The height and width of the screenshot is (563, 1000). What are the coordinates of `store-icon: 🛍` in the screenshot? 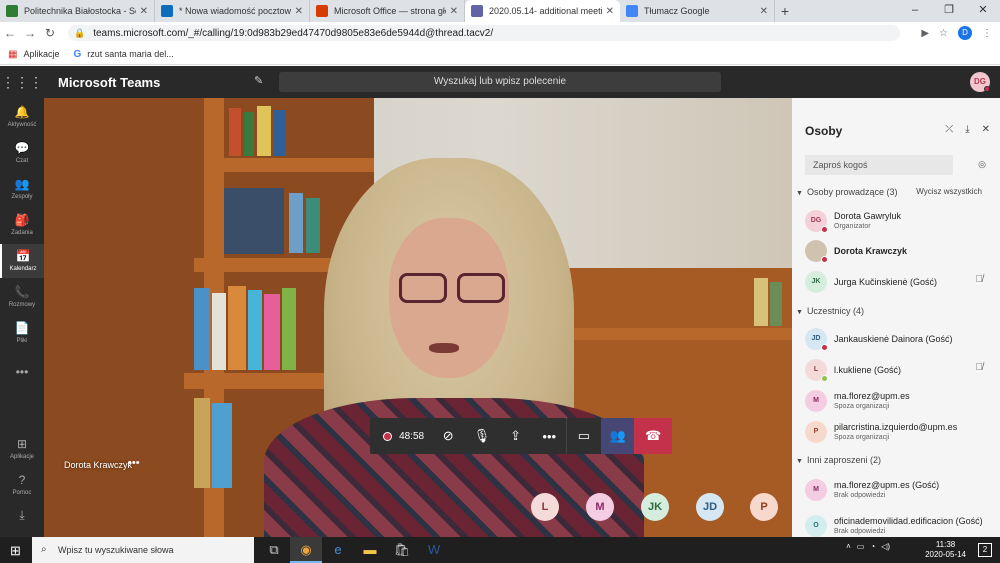 It's located at (402, 550).